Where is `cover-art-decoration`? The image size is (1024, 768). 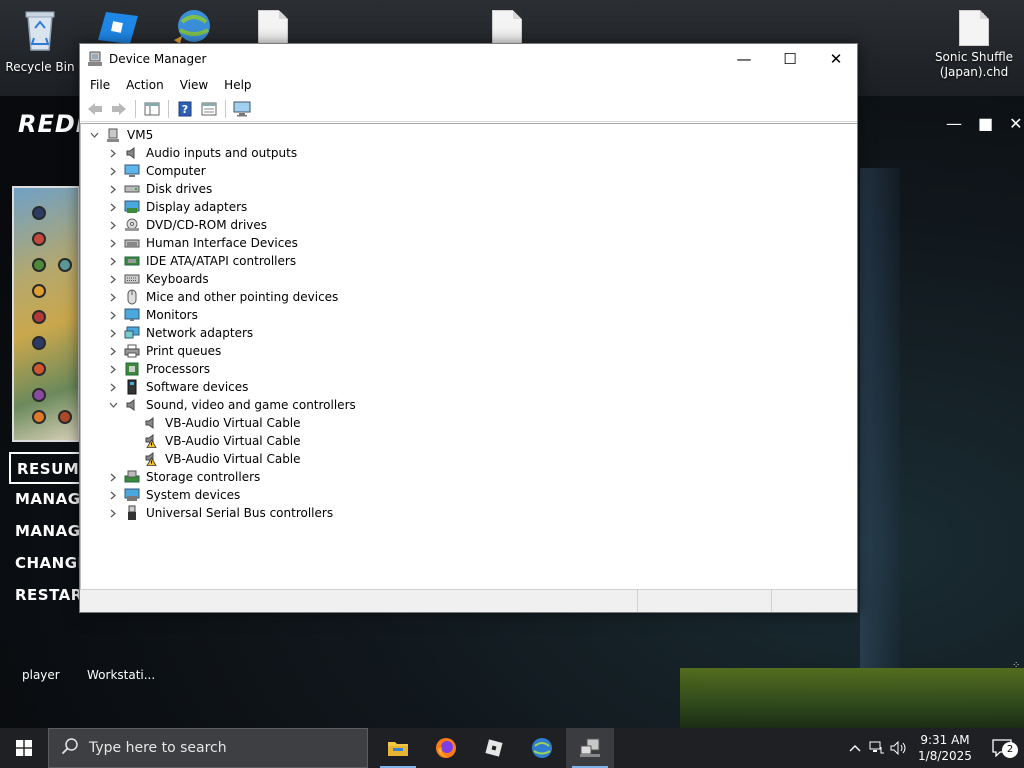 cover-art-decoration is located at coordinates (65, 265).